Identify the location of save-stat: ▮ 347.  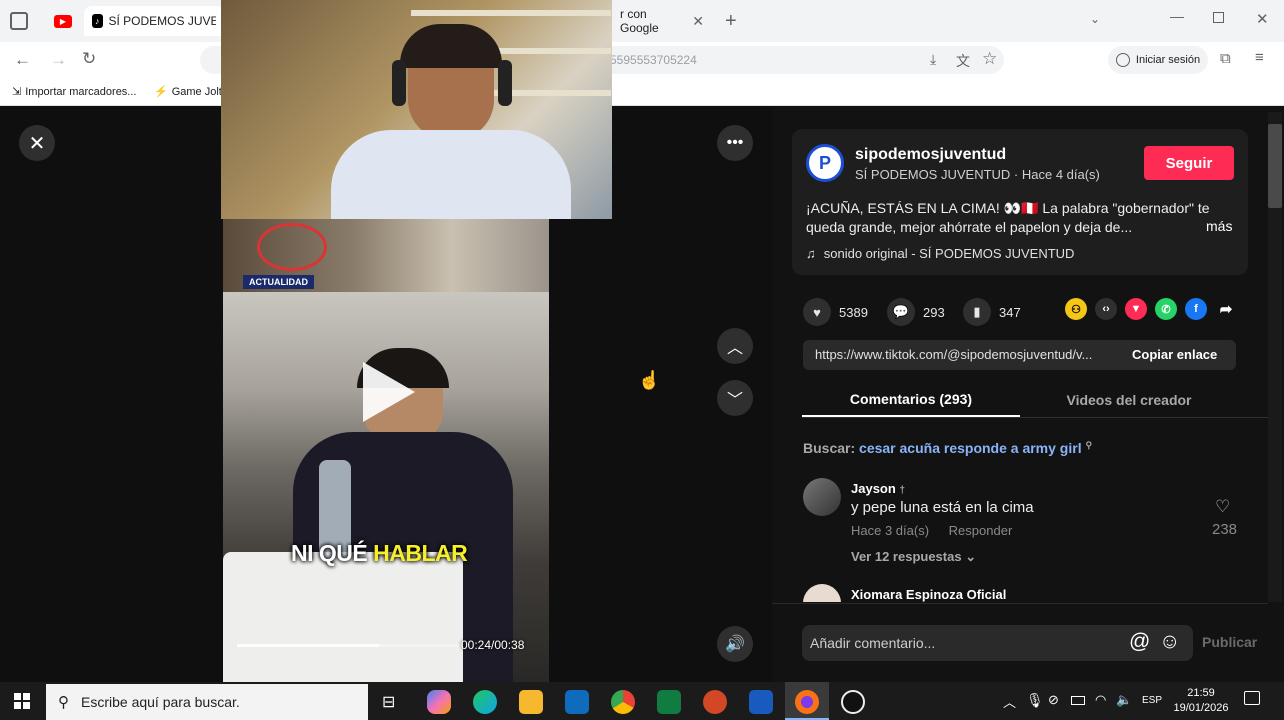
(992, 312).